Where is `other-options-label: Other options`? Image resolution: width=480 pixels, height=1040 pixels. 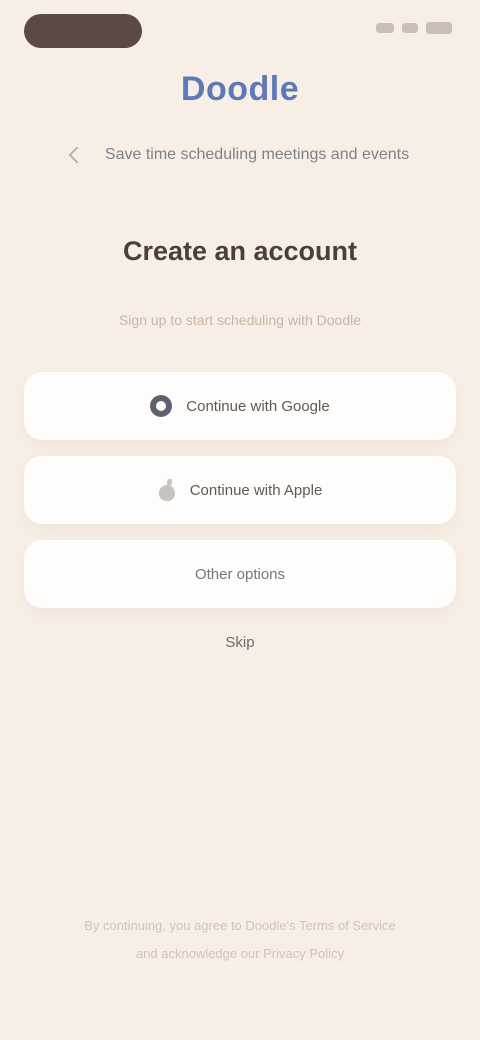
other-options-label: Other options is located at coordinates (240, 574).